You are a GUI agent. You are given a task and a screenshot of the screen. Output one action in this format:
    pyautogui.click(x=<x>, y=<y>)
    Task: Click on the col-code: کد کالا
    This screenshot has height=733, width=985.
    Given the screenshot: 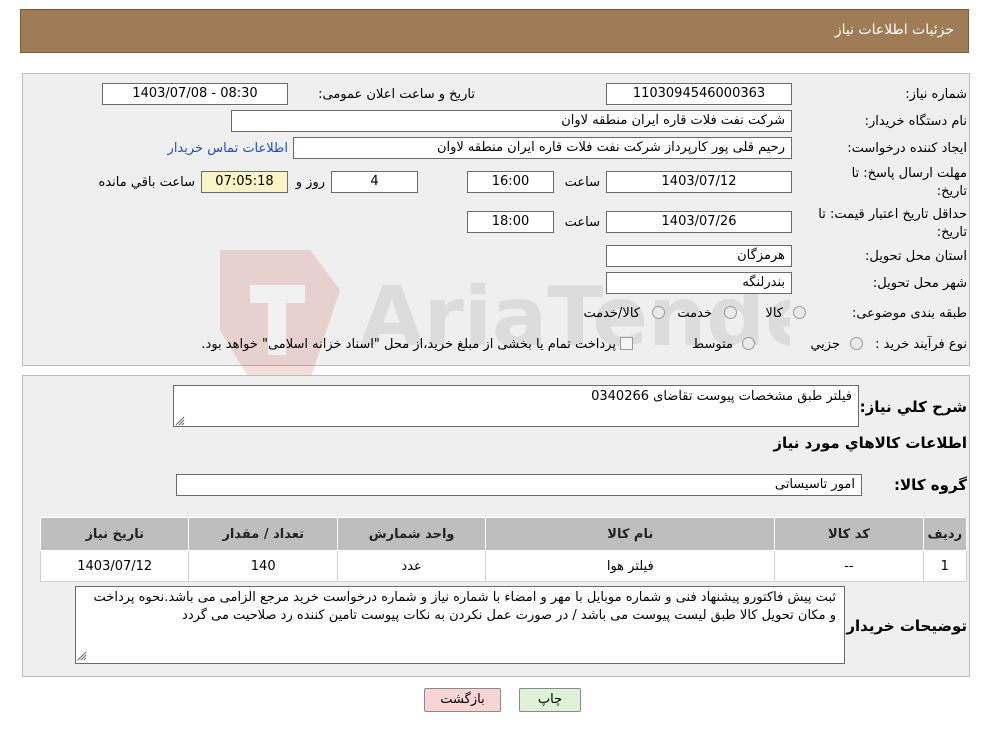 What is the action you would take?
    pyautogui.click(x=849, y=534)
    